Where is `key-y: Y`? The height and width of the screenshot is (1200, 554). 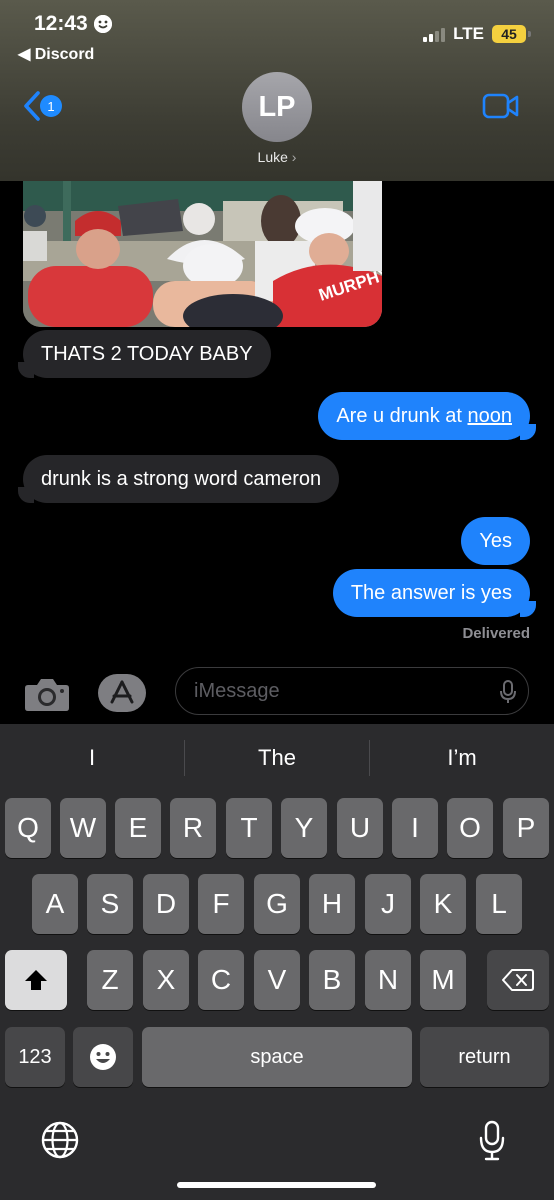 key-y: Y is located at coordinates (304, 828).